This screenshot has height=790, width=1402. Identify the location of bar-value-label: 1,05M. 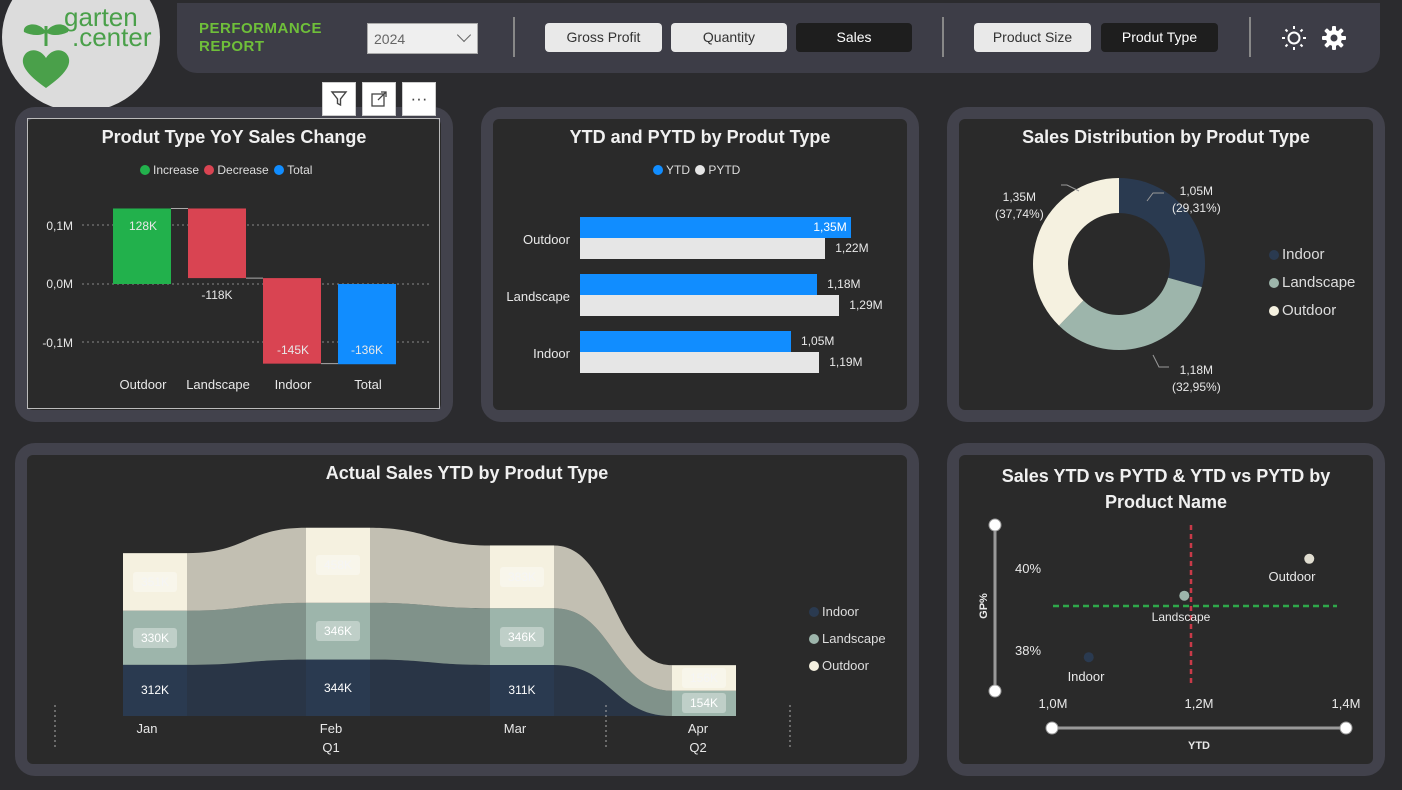
(818, 341).